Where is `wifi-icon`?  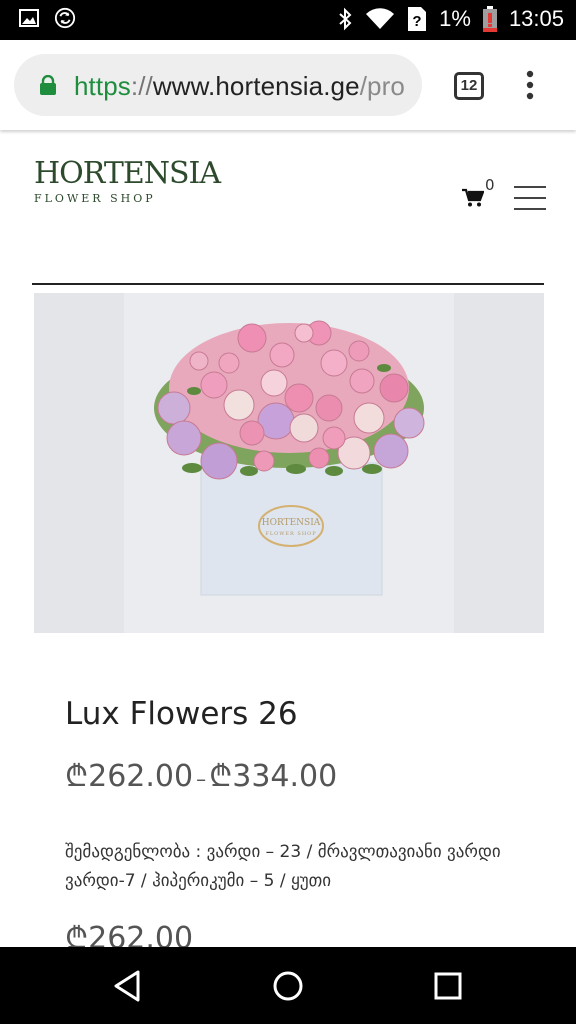
wifi-icon is located at coordinates (380, 19).